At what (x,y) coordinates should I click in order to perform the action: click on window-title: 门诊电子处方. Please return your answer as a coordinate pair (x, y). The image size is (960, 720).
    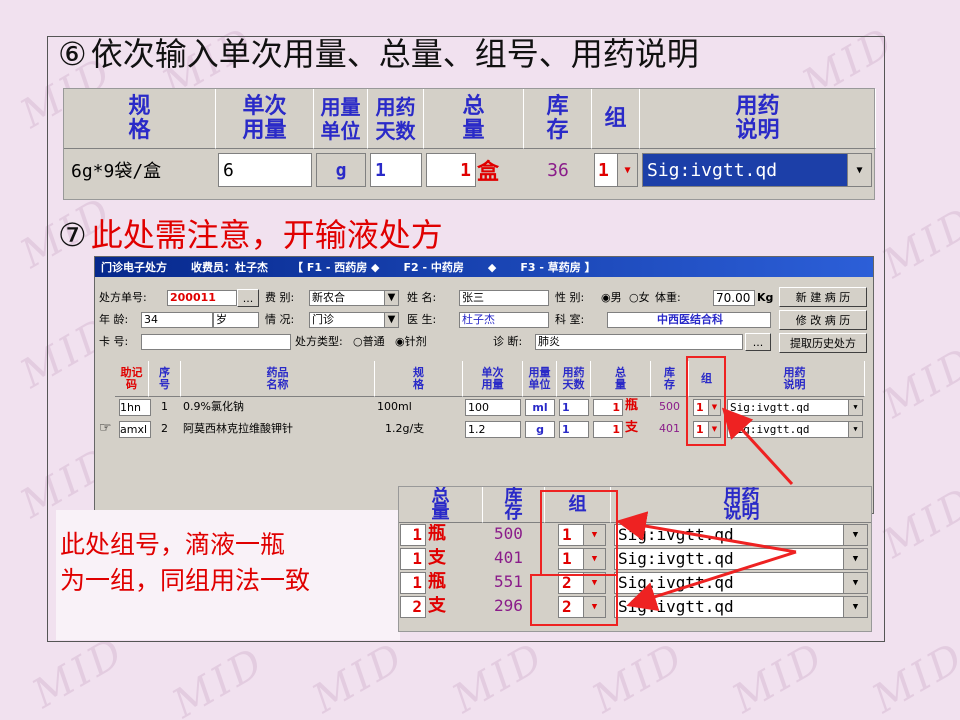
    Looking at the image, I should click on (134, 267).